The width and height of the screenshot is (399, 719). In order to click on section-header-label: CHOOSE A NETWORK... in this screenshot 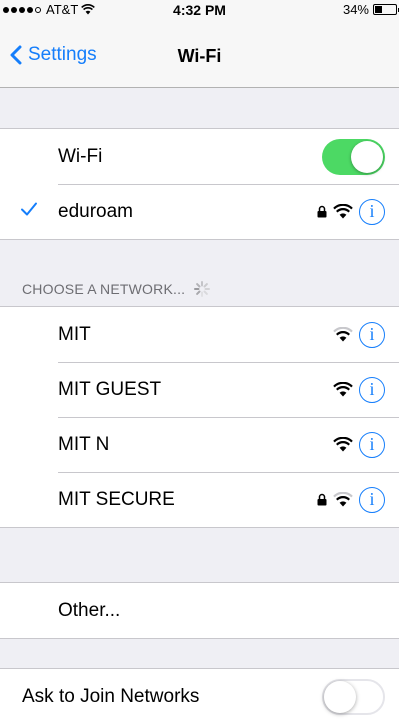, I will do `click(104, 289)`.